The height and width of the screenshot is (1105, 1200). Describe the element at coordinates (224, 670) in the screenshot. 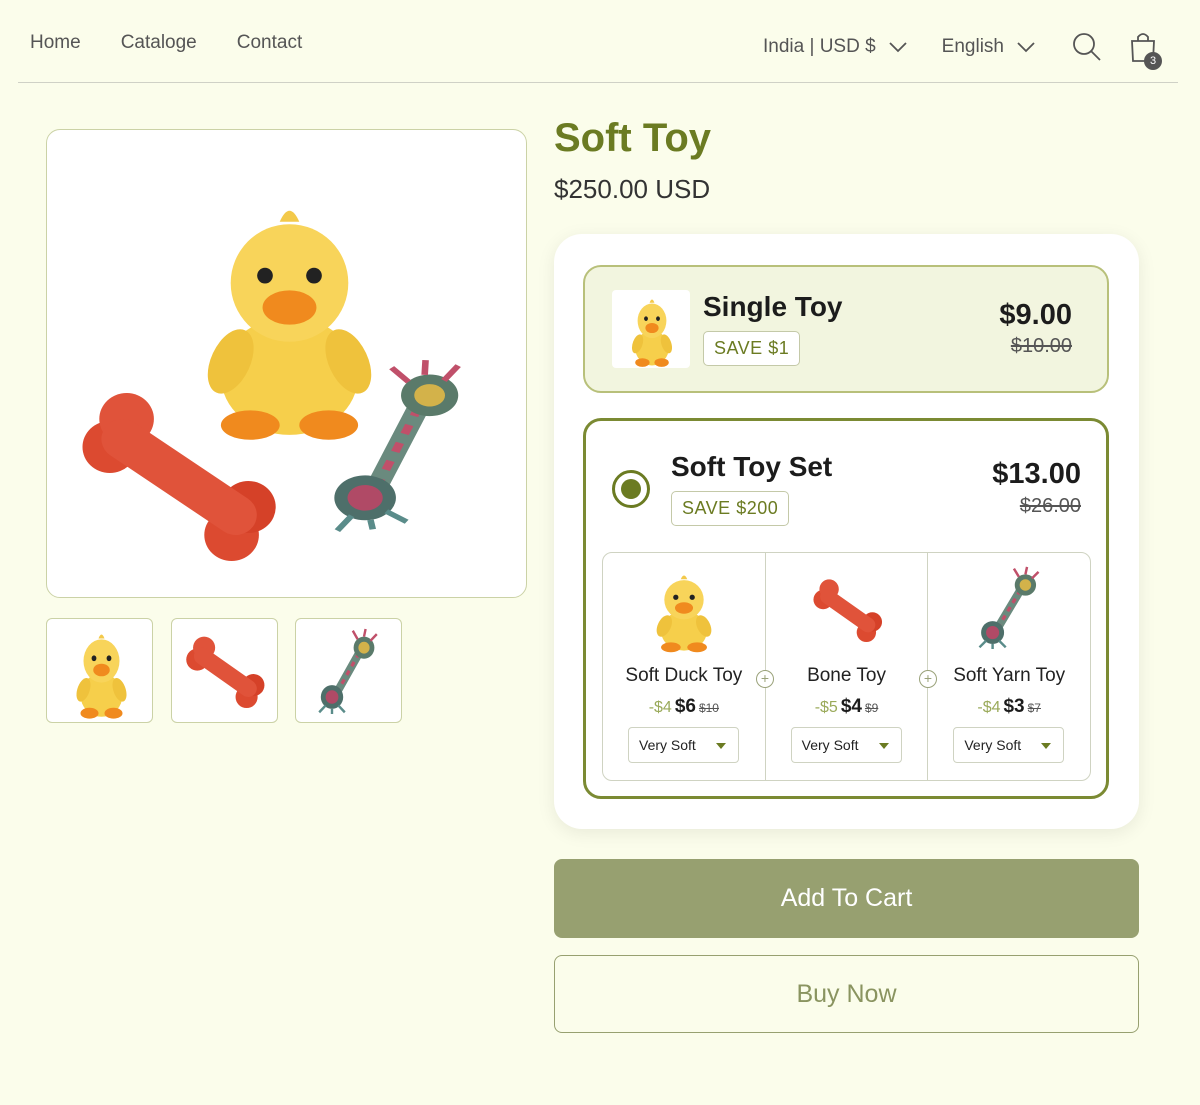

I see `thumbnail-bone` at that location.